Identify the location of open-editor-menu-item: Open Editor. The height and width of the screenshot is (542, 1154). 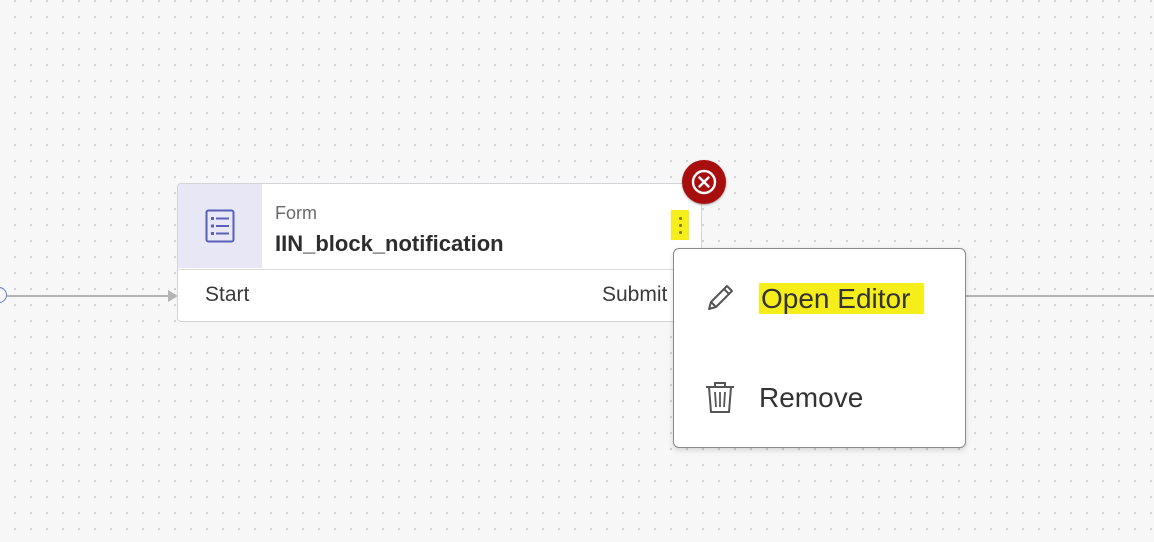
(819, 299).